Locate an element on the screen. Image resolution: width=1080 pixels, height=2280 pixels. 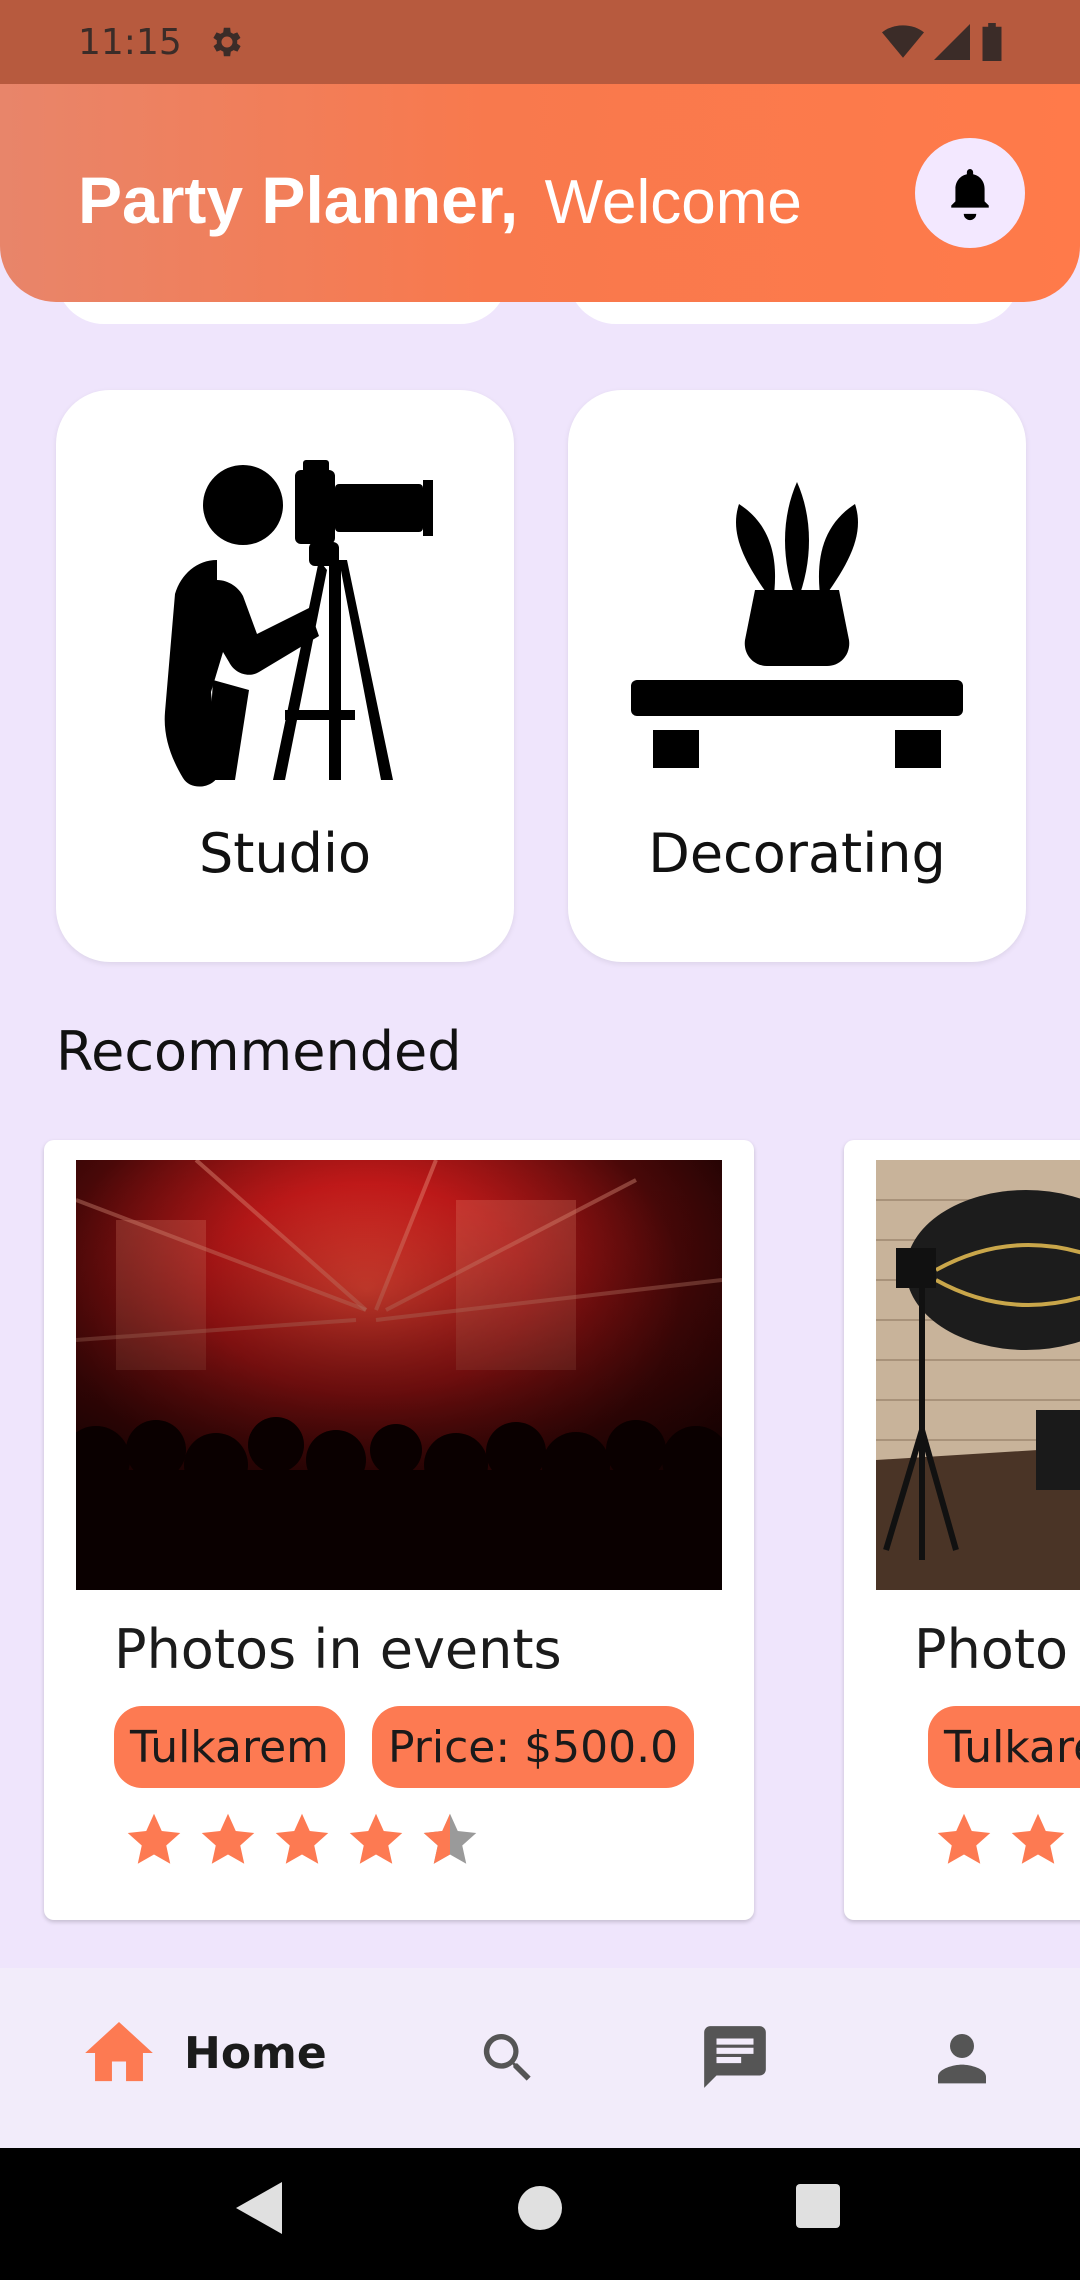
header-title: Party Planner, Welcome is located at coordinates (440, 200).